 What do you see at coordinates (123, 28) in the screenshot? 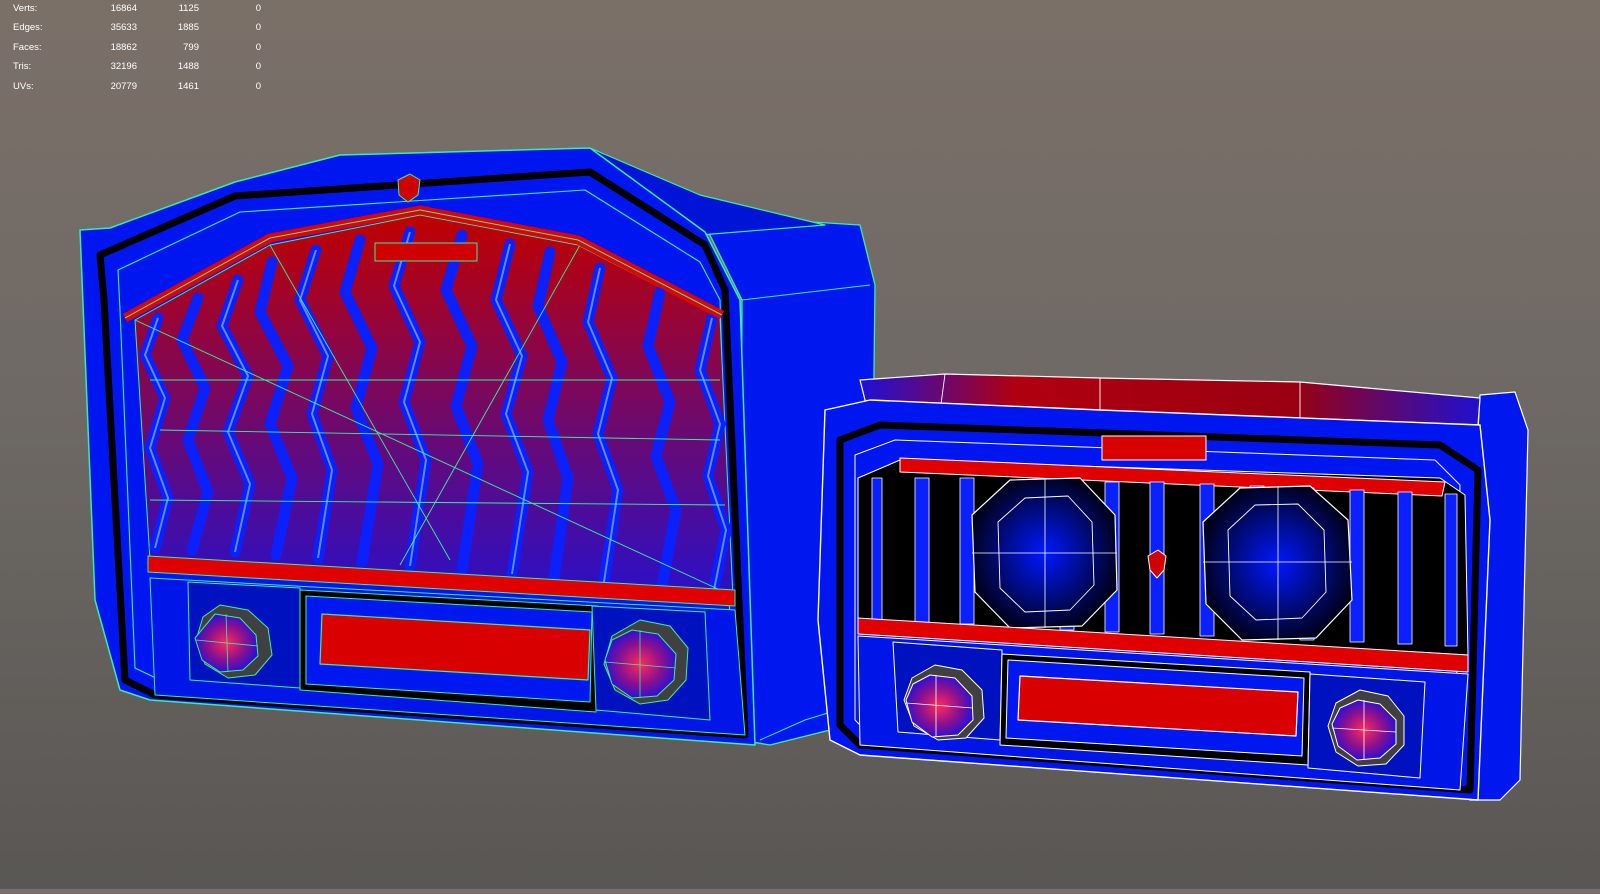
I see `hud-scene-count: 35633` at bounding box center [123, 28].